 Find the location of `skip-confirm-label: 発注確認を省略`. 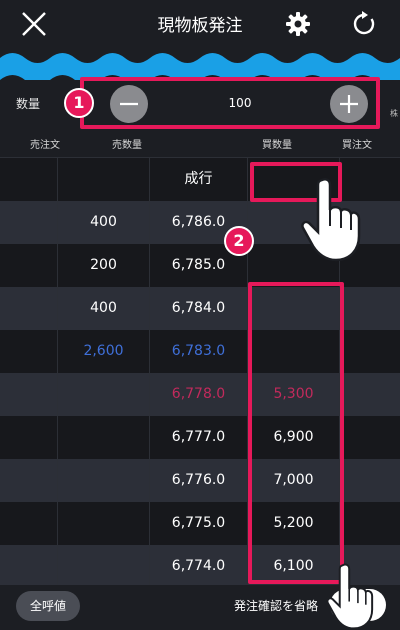

skip-confirm-label: 発注確認を省略 is located at coordinates (276, 606).